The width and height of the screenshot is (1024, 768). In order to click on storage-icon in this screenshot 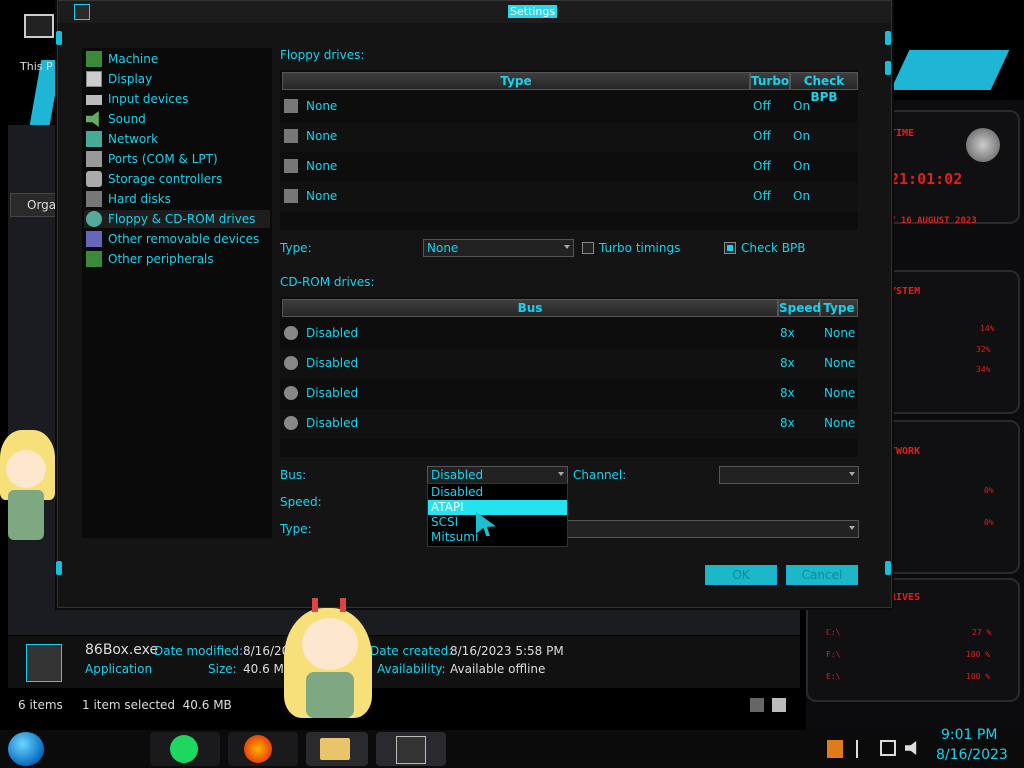, I will do `click(94, 179)`.